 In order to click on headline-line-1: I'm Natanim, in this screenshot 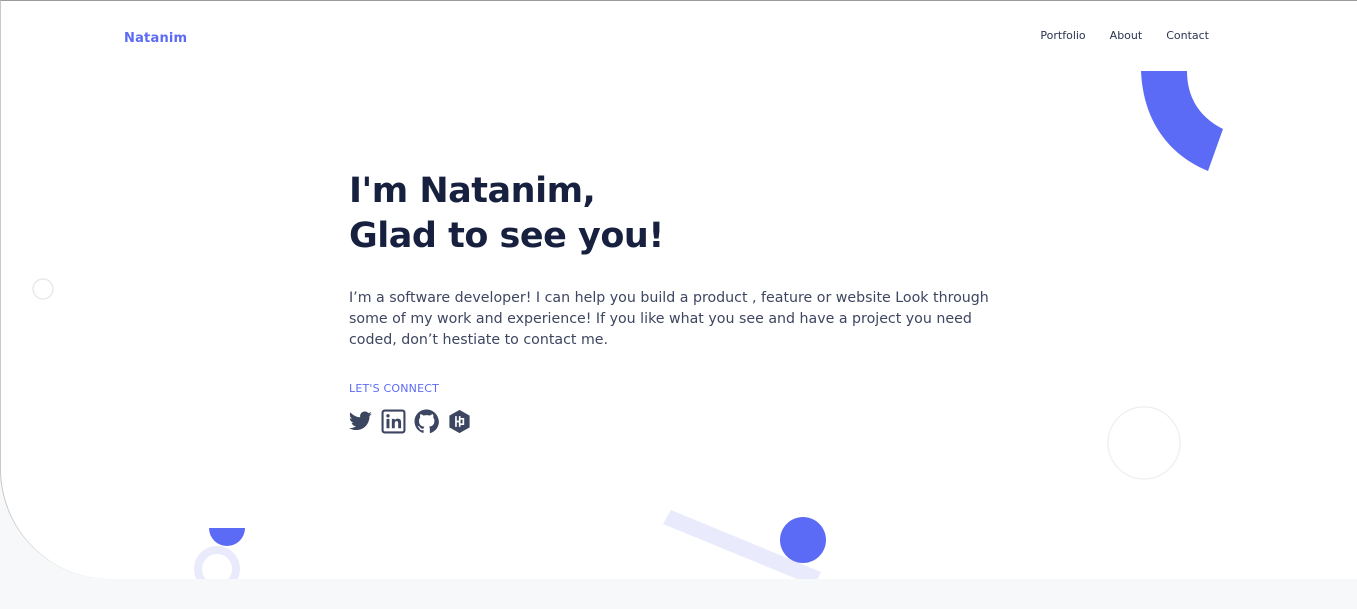, I will do `click(472, 191)`.